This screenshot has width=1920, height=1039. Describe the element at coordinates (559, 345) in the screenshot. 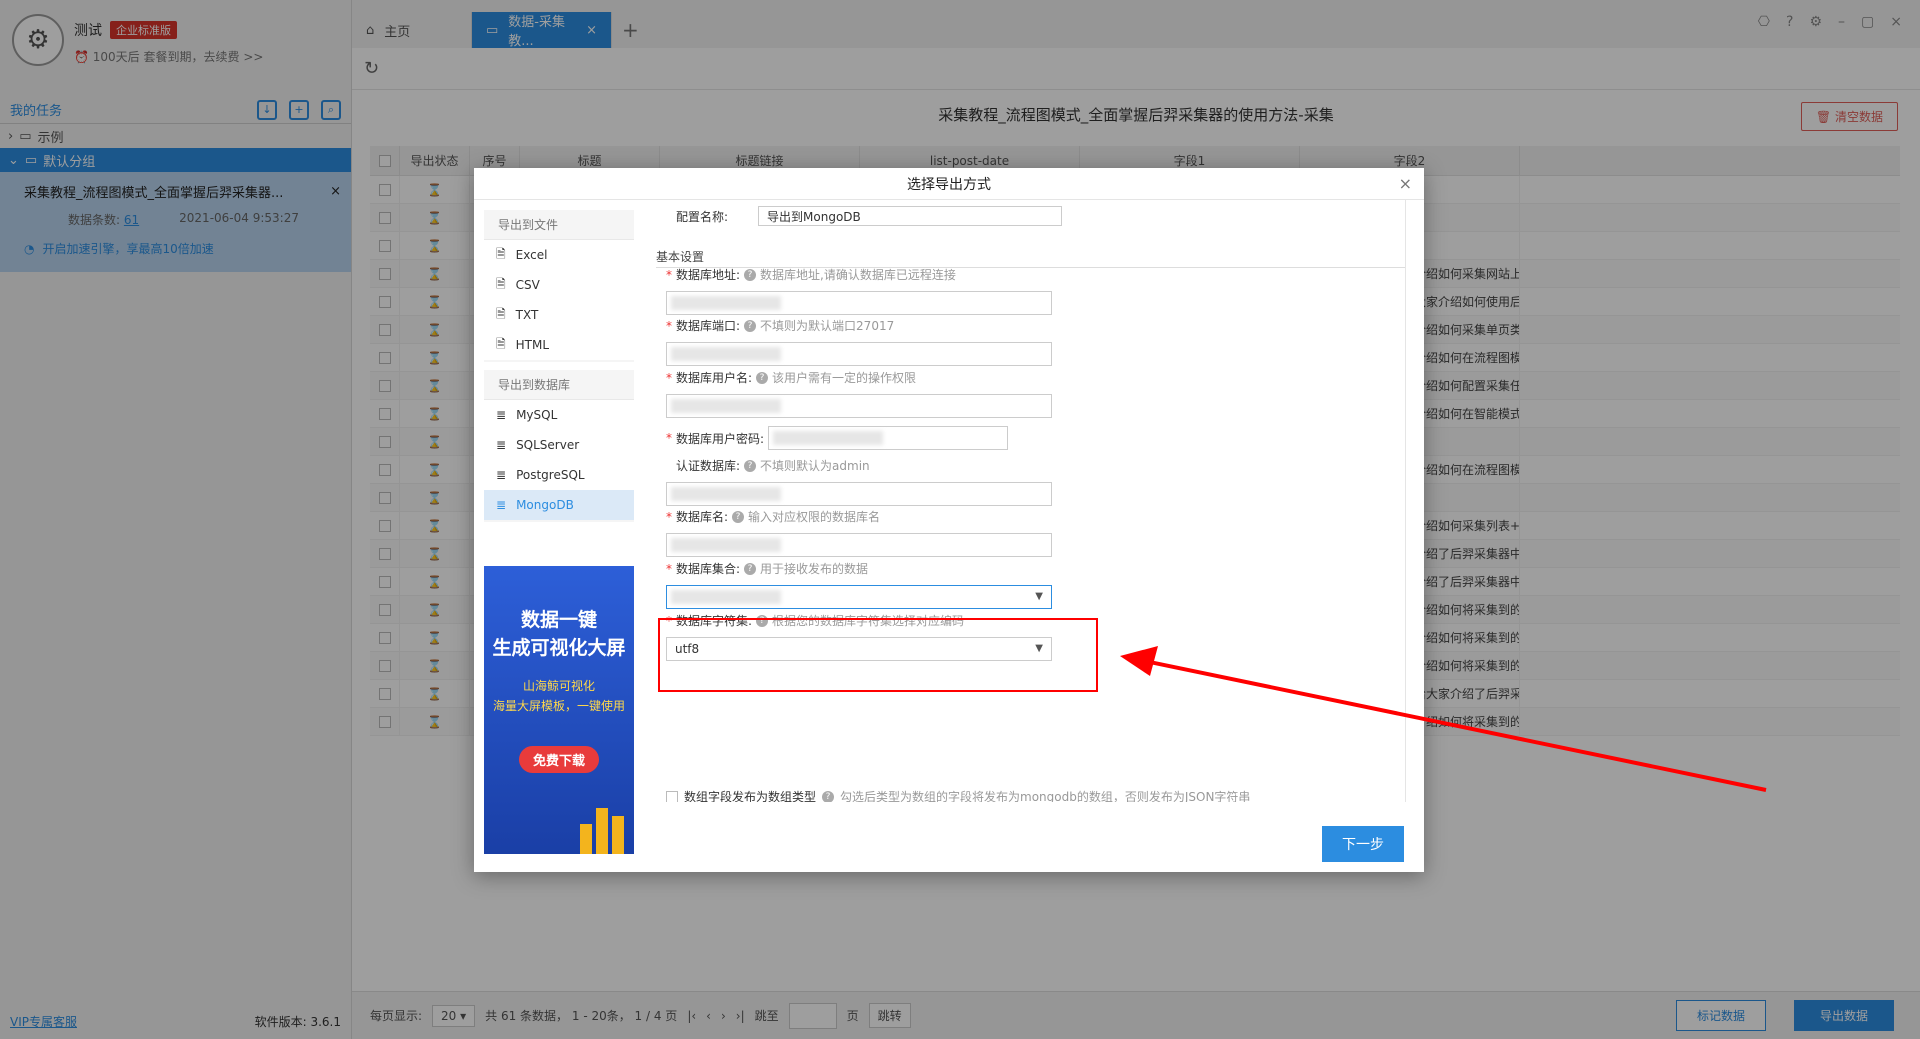

I see `option-html: 🗎 HTML` at that location.